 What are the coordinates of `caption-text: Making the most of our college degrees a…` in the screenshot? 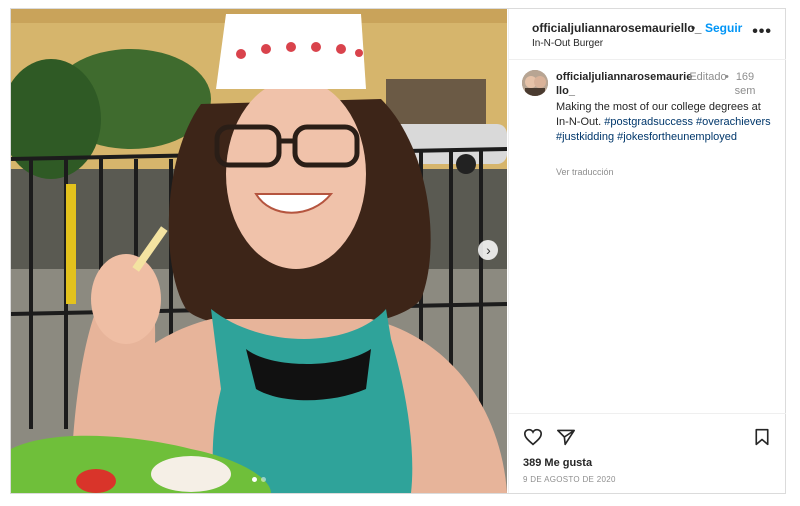 It's located at (666, 122).